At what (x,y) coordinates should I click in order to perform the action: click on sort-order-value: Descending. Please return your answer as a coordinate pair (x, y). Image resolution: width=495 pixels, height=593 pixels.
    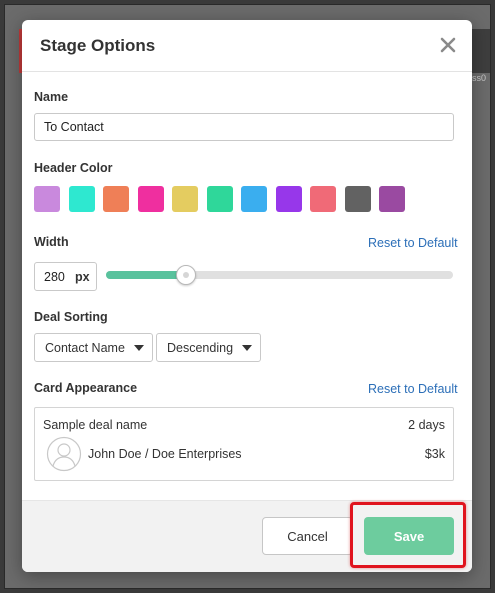
    Looking at the image, I should click on (200, 347).